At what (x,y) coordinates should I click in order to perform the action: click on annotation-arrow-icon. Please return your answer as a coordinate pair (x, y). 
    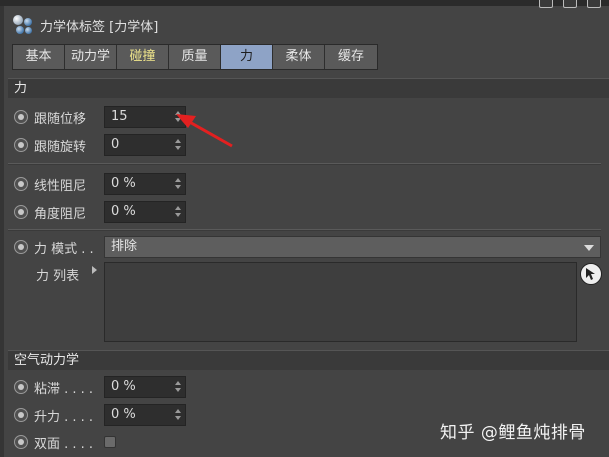
    Looking at the image, I should click on (204, 131).